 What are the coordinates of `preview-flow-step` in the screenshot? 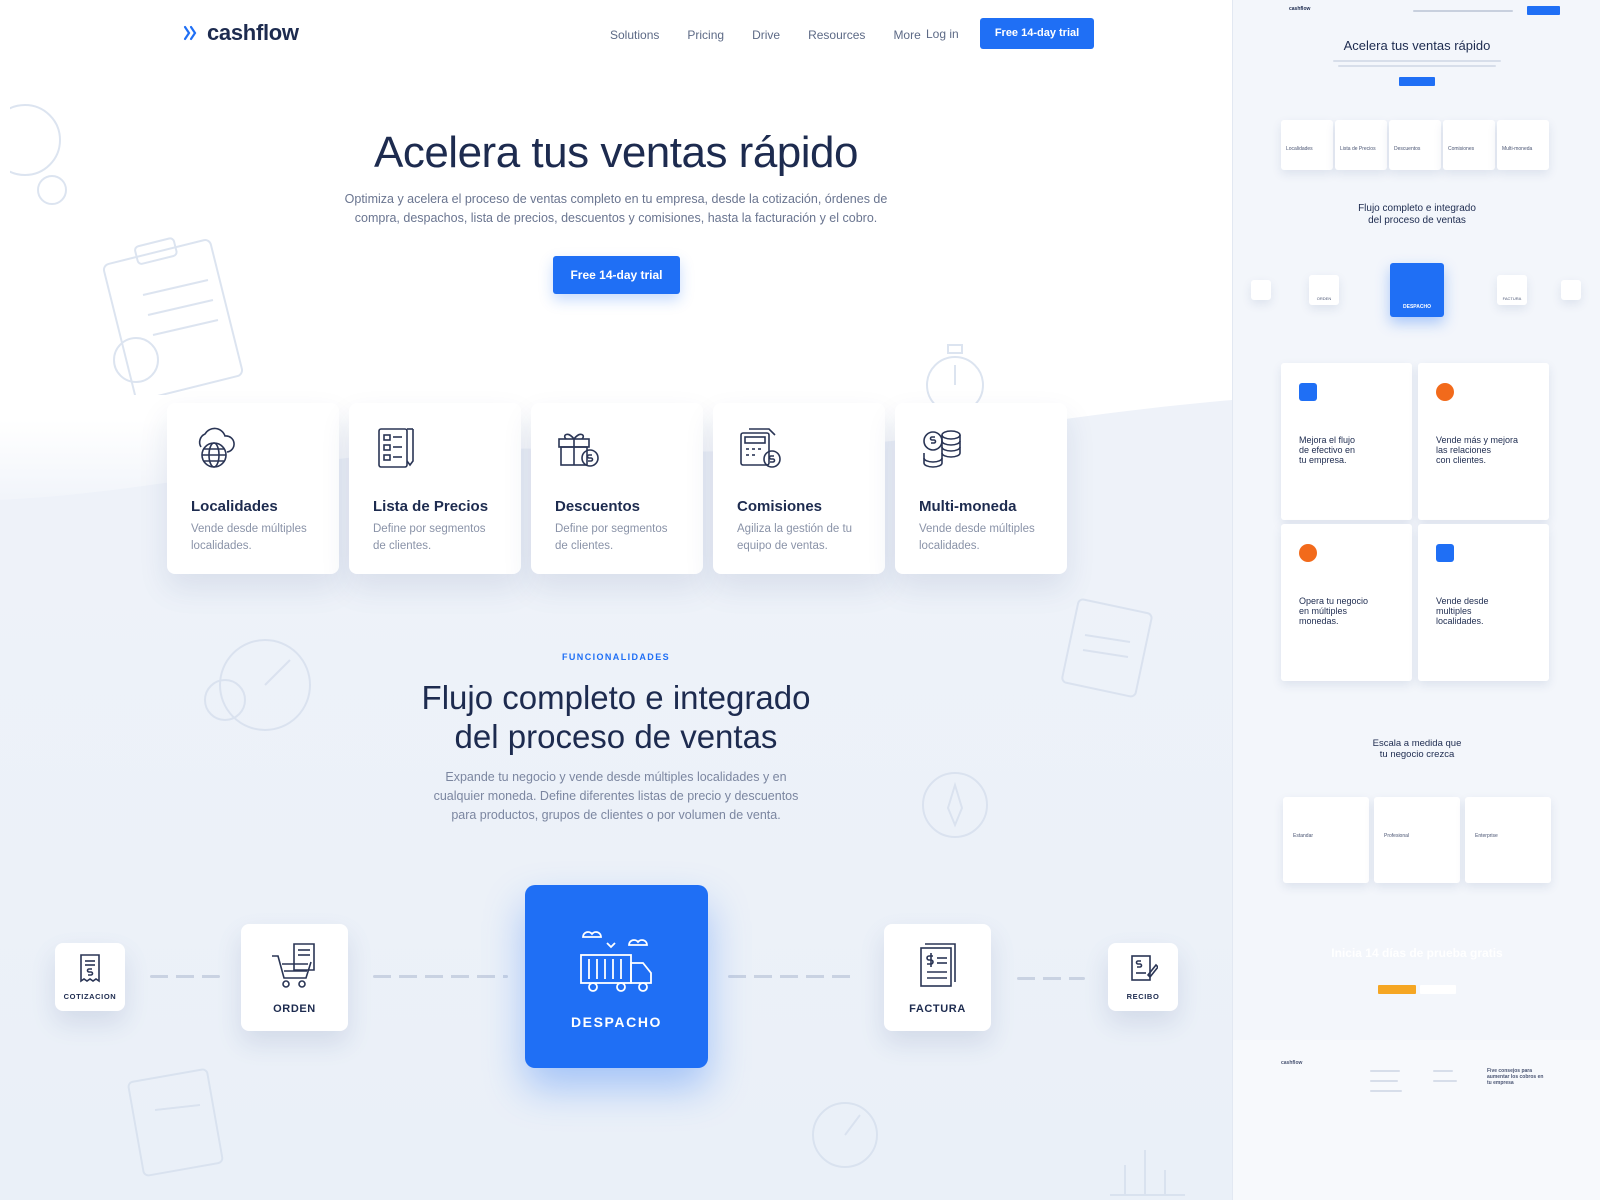 It's located at (1571, 290).